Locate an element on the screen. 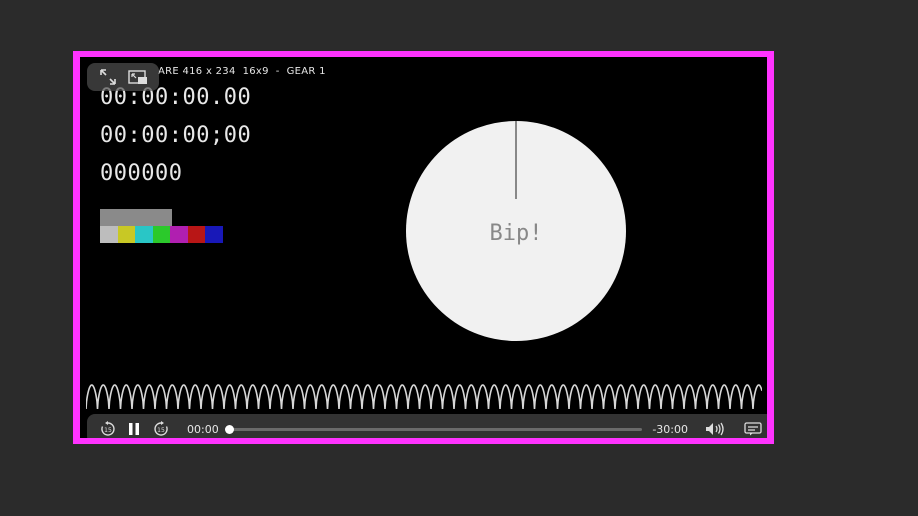 This screenshot has width=918, height=516. skip-back-seconds: 15 is located at coordinates (108, 430).